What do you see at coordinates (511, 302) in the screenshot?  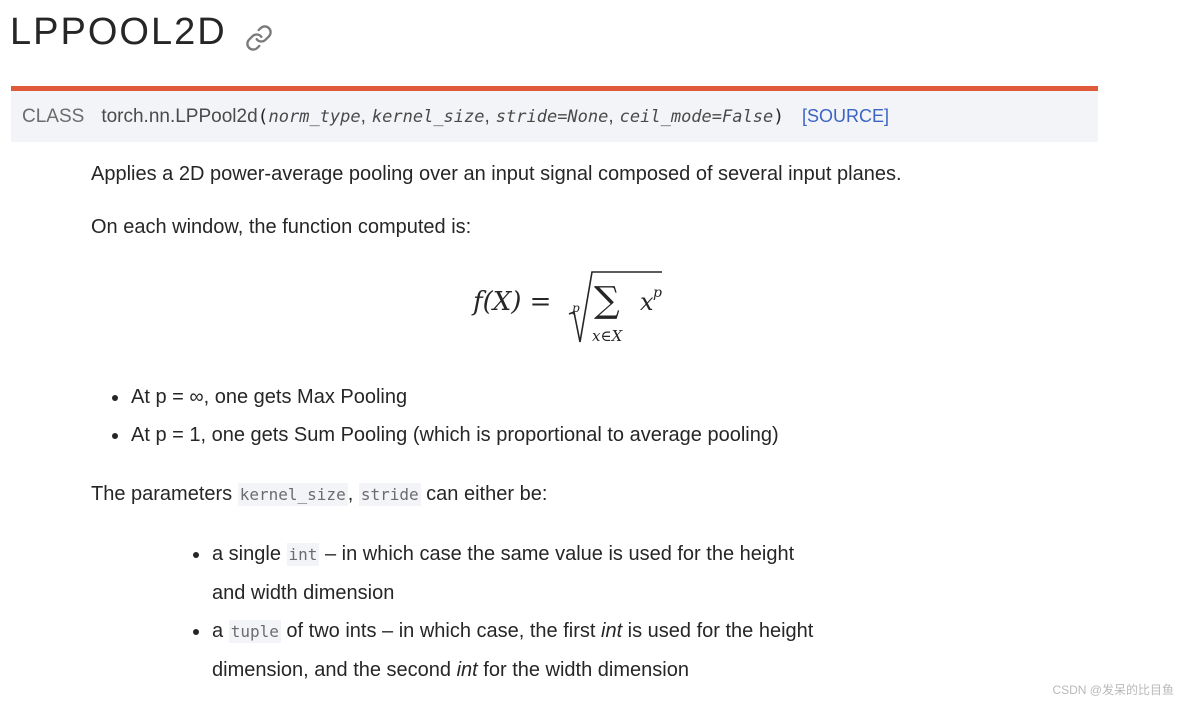 I see `formula-lhs: f(X) =` at bounding box center [511, 302].